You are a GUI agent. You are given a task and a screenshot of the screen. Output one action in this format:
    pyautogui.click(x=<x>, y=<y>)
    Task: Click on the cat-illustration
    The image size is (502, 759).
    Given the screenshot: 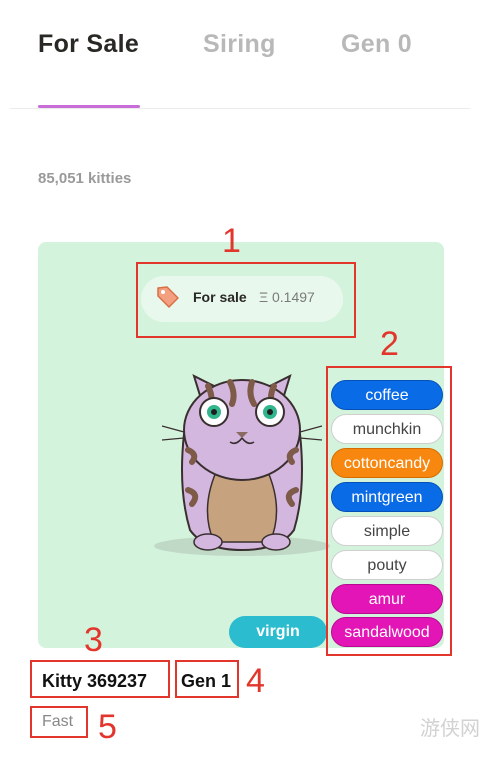 What is the action you would take?
    pyautogui.click(x=242, y=465)
    